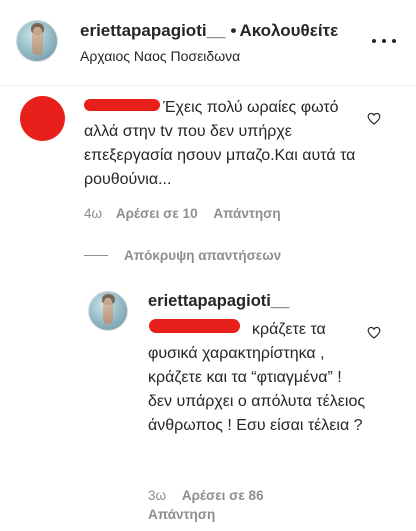 The width and height of the screenshot is (416, 531). I want to click on comment-time: 4ω, so click(93, 213).